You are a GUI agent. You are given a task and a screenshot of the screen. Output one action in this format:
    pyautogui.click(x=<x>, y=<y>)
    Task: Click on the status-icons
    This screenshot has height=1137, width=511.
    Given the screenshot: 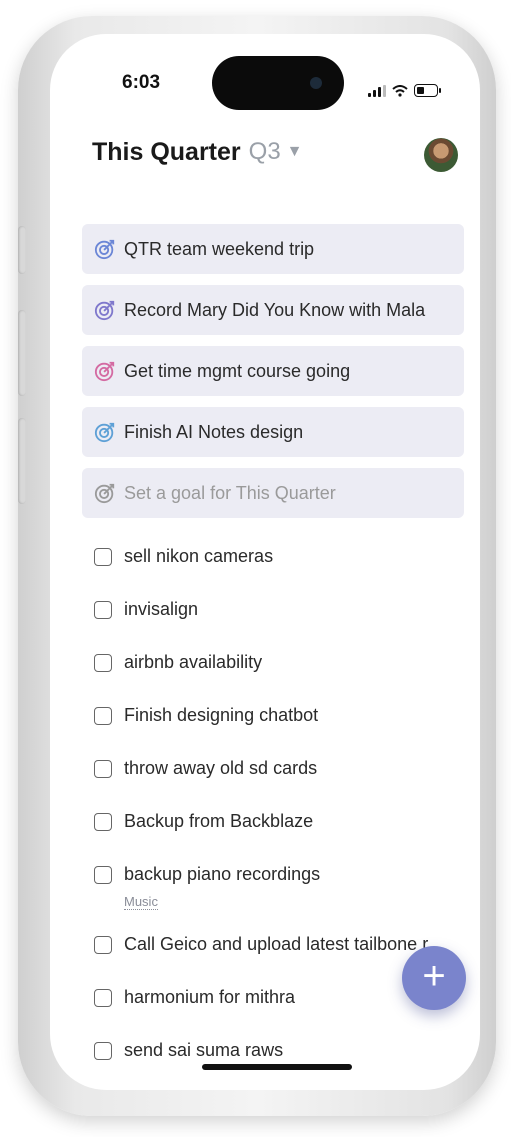 What is the action you would take?
    pyautogui.click(x=404, y=90)
    